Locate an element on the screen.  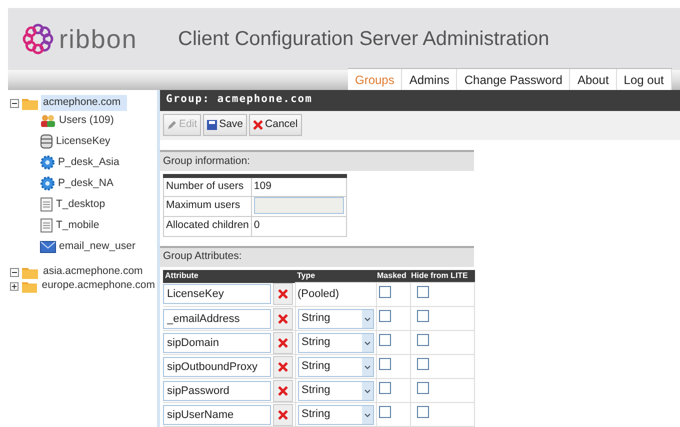
tree-item: T_mobile is located at coordinates (78, 226).